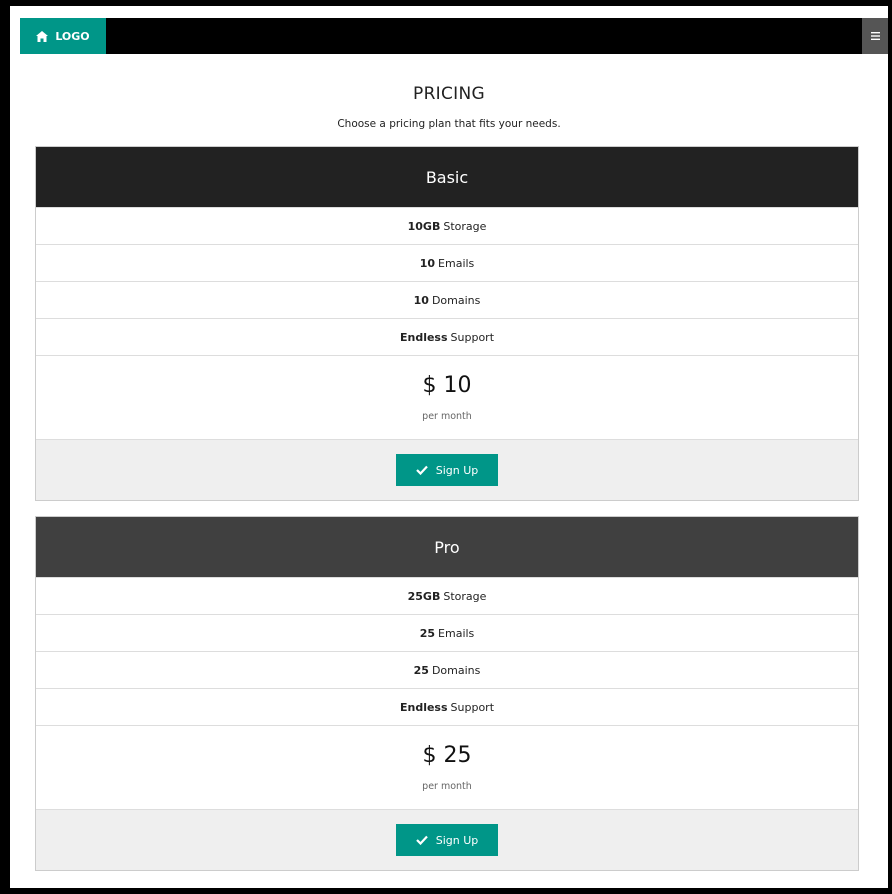 The width and height of the screenshot is (892, 894). I want to click on feature-value: 25GB, so click(424, 596).